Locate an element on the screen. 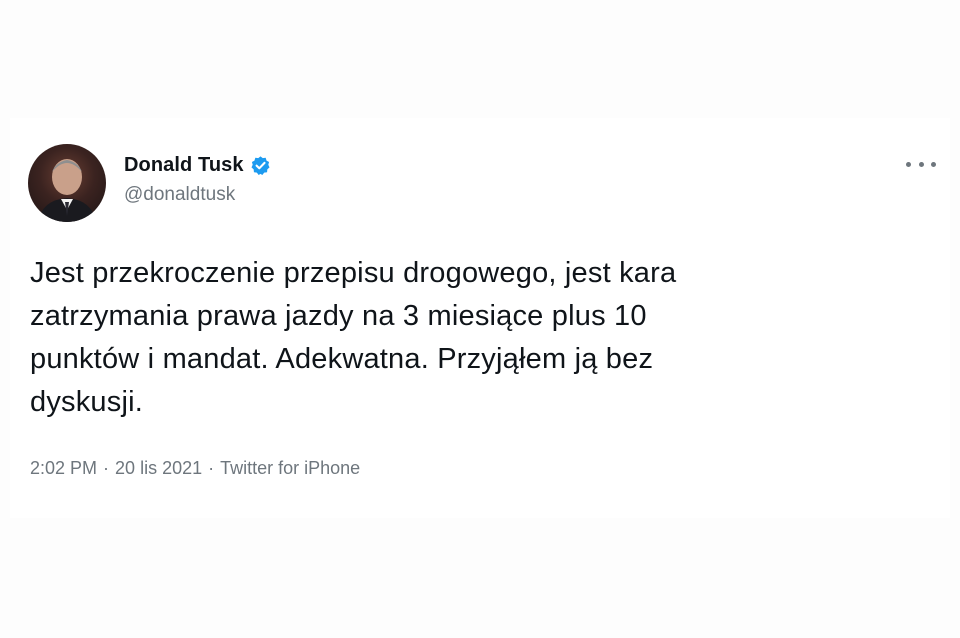 This screenshot has height=638, width=960. avatar is located at coordinates (67, 183).